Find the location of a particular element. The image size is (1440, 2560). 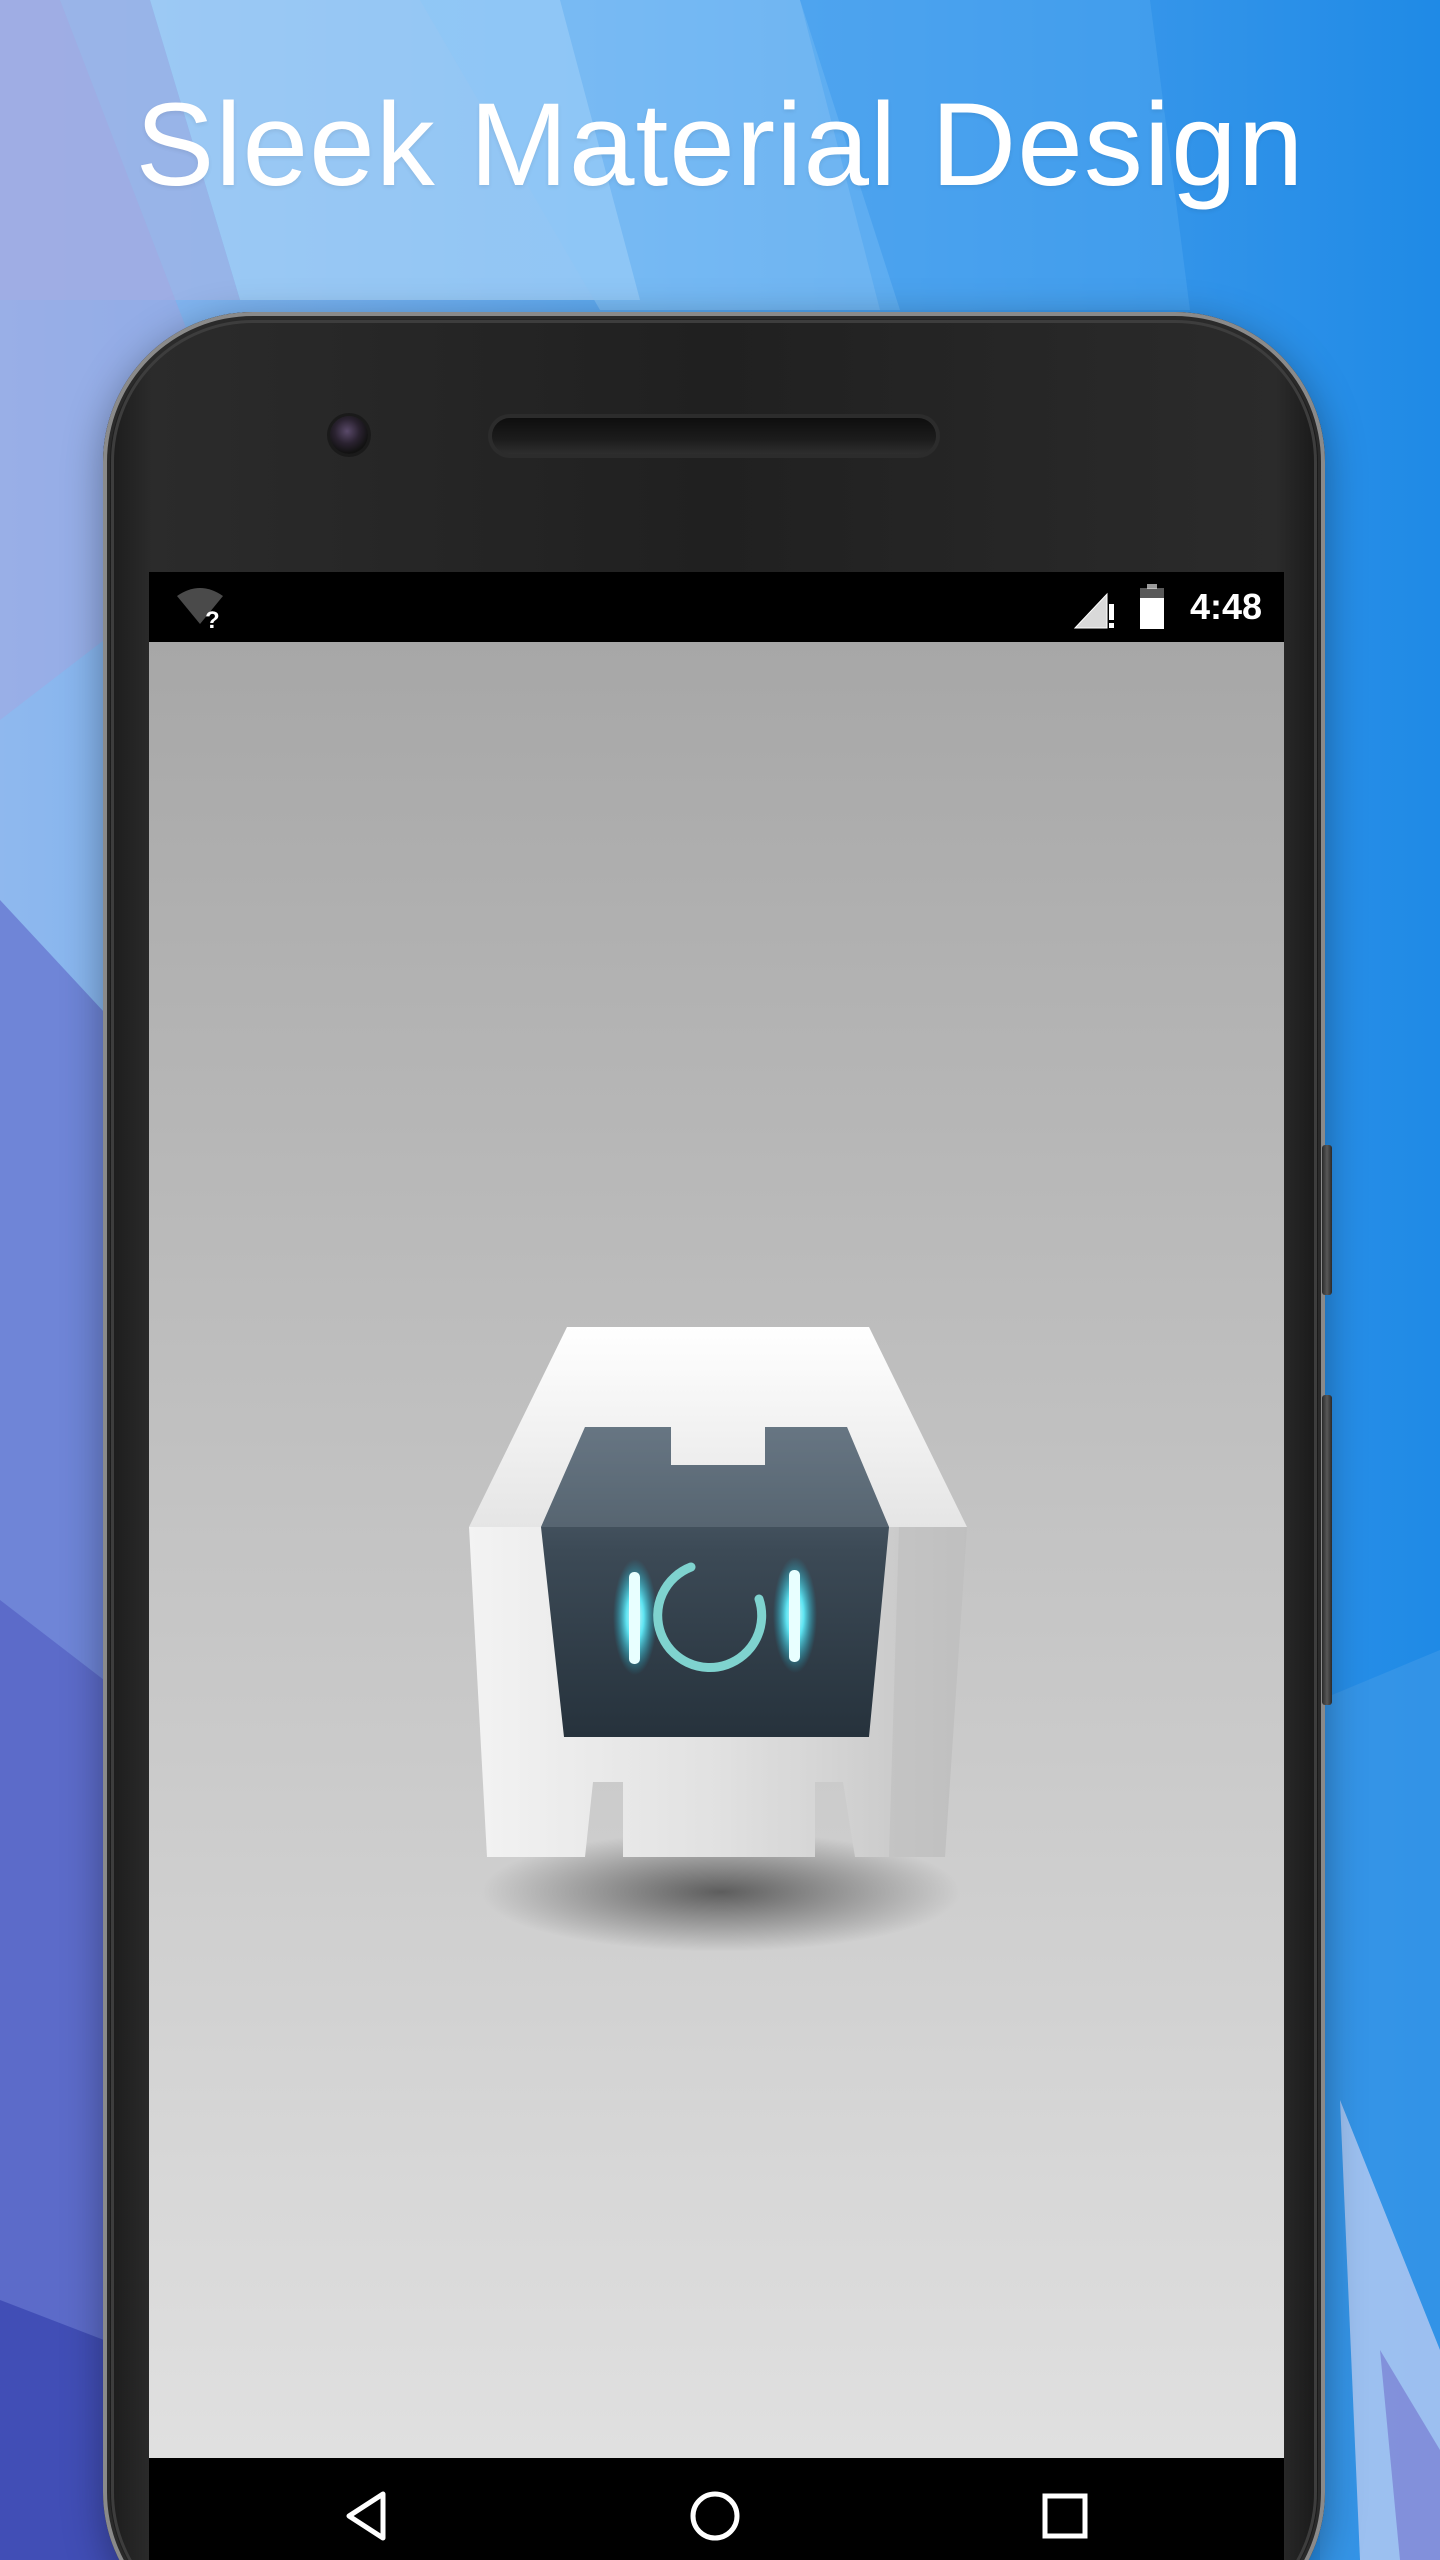

earpiece-speaker is located at coordinates (714, 436).